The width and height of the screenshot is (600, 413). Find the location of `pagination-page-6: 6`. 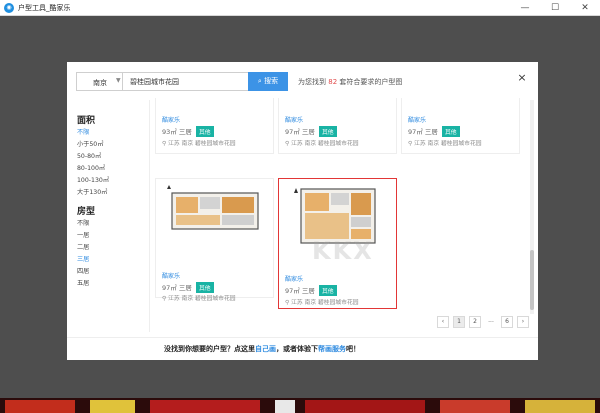

pagination-page-6: 6 is located at coordinates (507, 322).